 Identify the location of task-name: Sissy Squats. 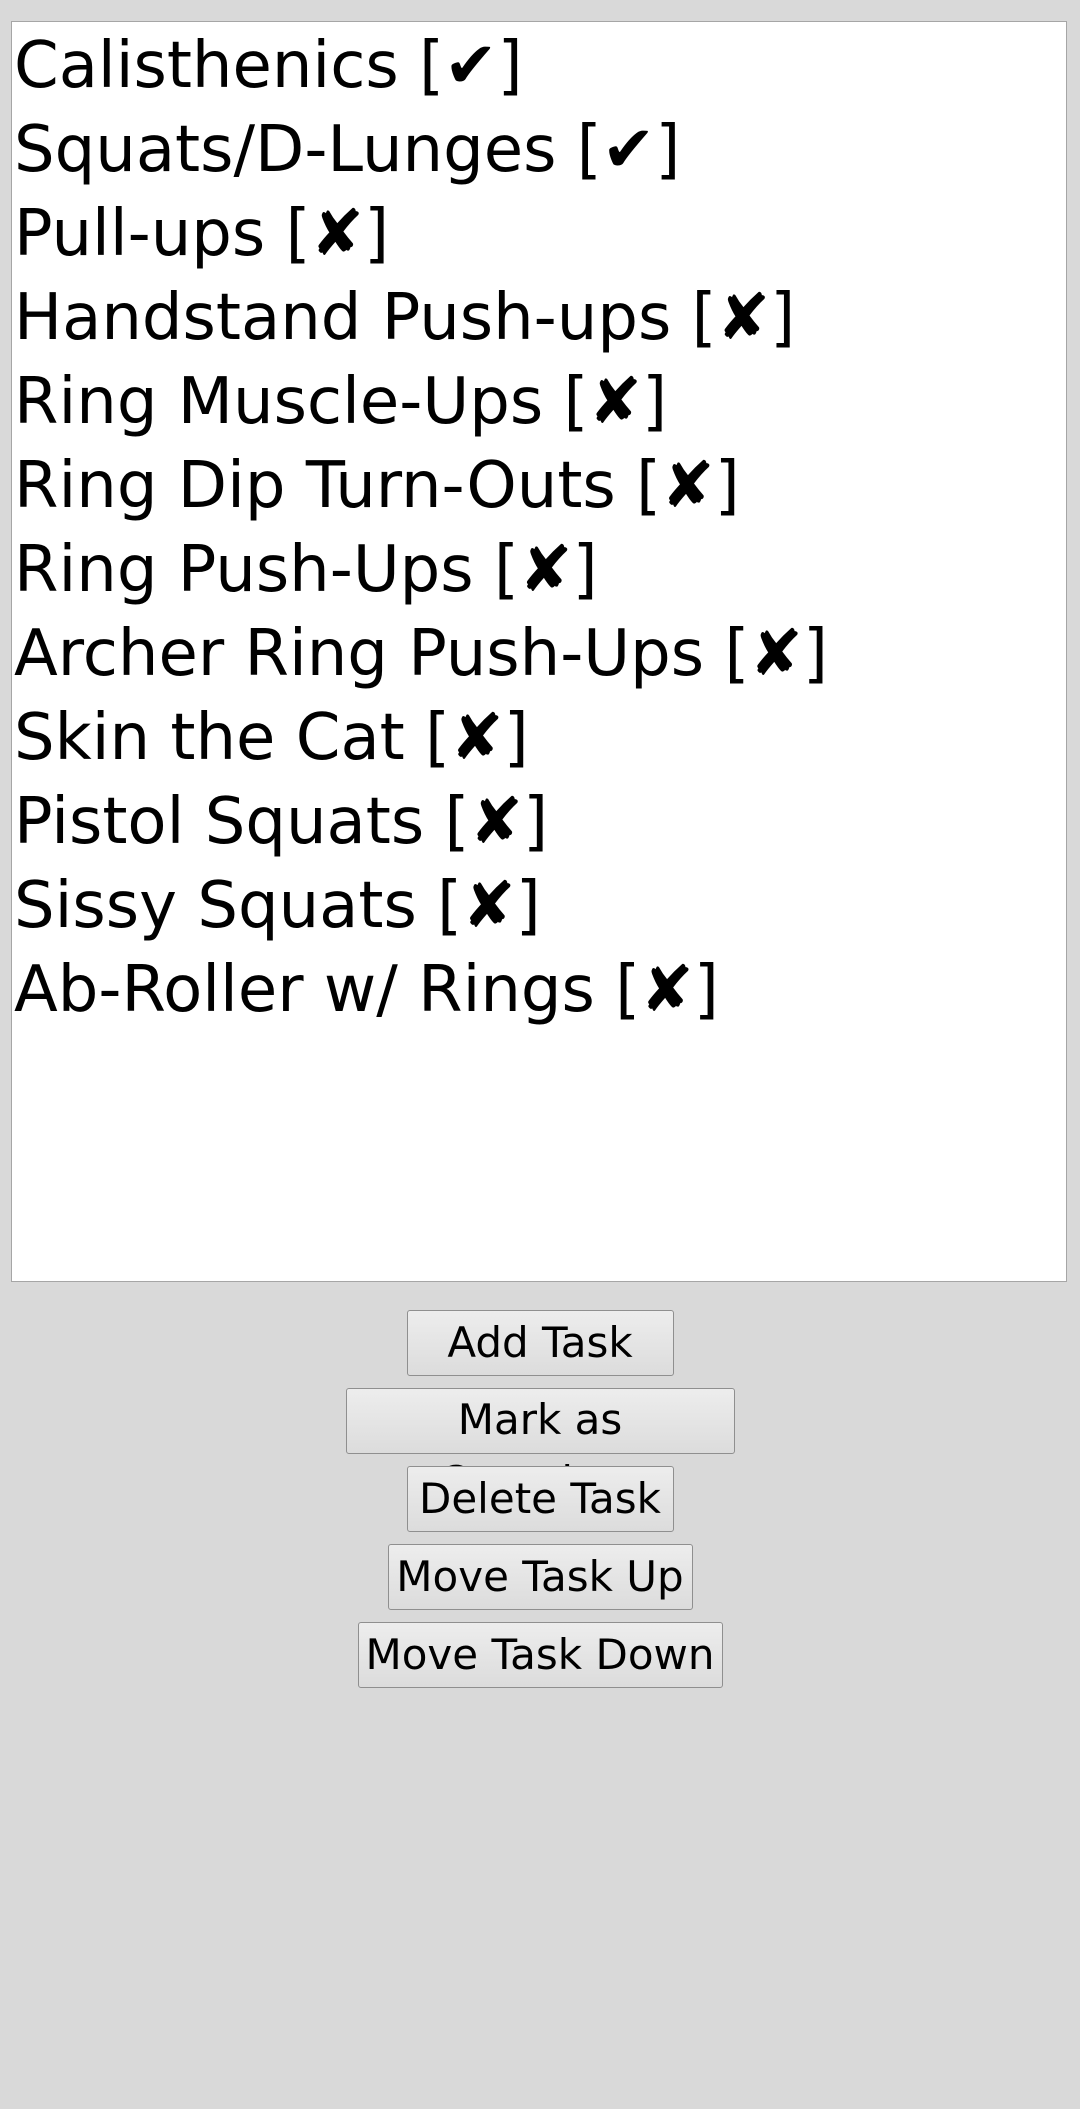
(215, 906).